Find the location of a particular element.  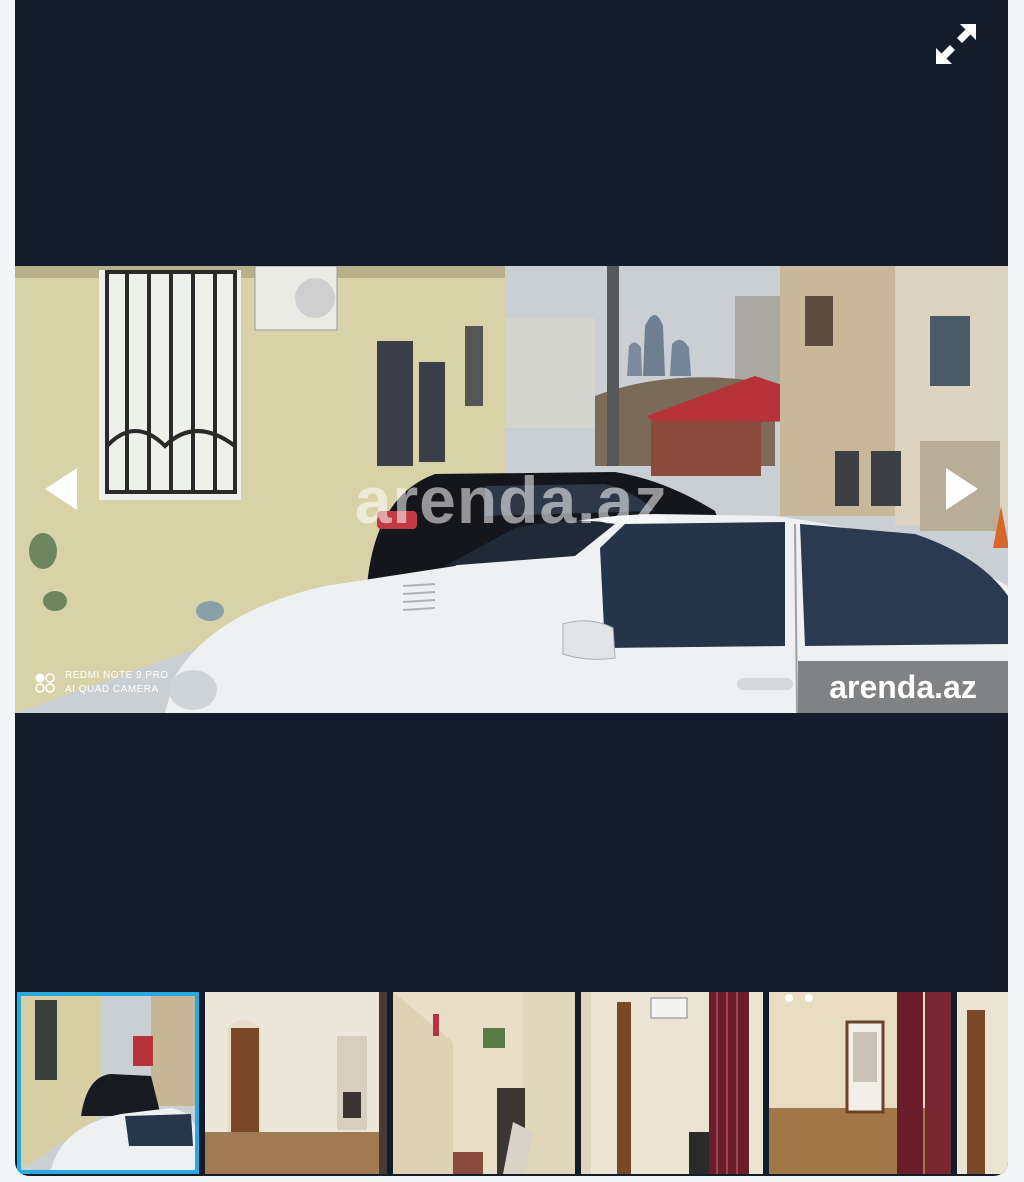

camera-label: AI QUAD CAMERA is located at coordinates (112, 689).